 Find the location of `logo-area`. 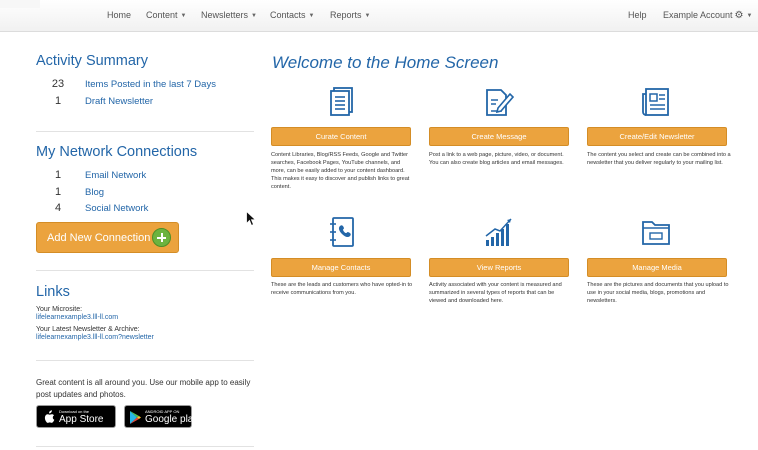

logo-area is located at coordinates (20, 4).